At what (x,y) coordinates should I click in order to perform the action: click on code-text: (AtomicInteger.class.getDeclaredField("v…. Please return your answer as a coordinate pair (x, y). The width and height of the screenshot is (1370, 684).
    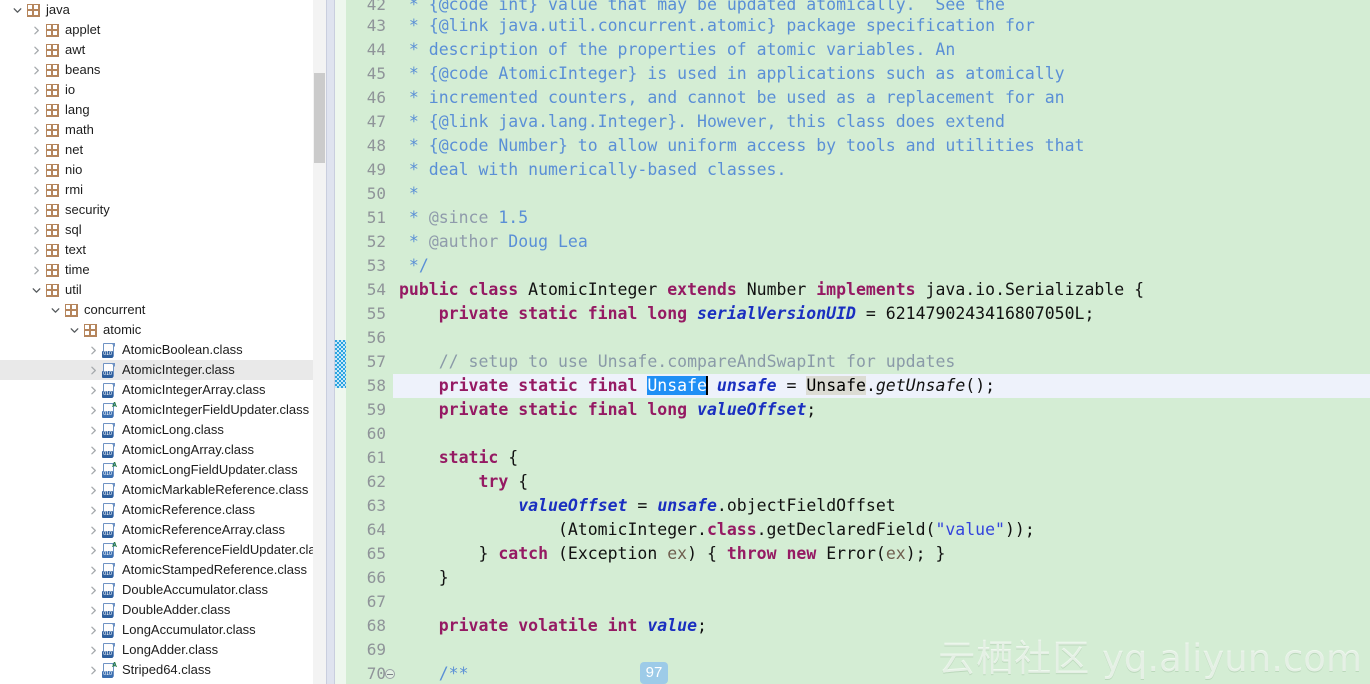
    Looking at the image, I should click on (881, 530).